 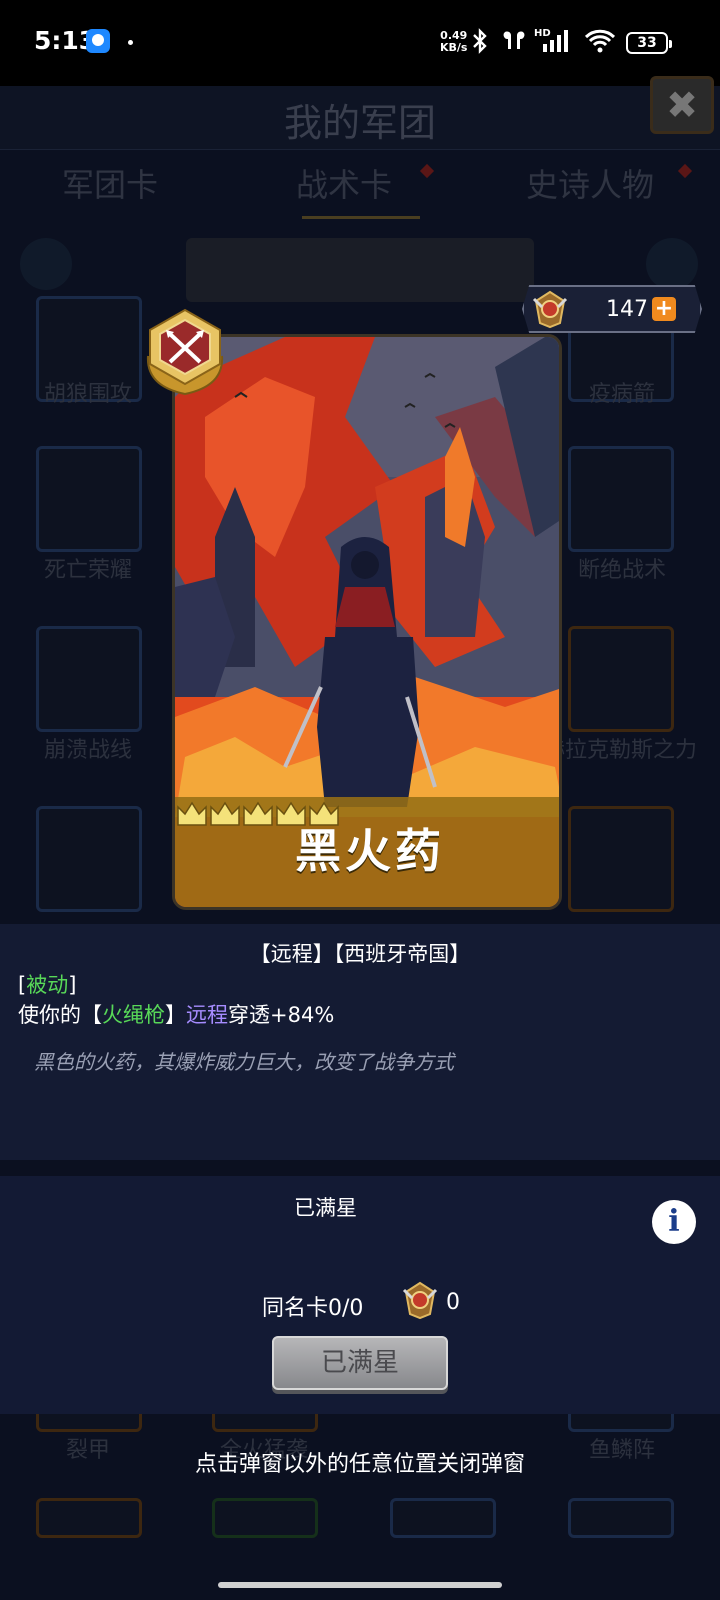 What do you see at coordinates (360, 1363) in the screenshot?
I see `upgrade-star-button: 已满星` at bounding box center [360, 1363].